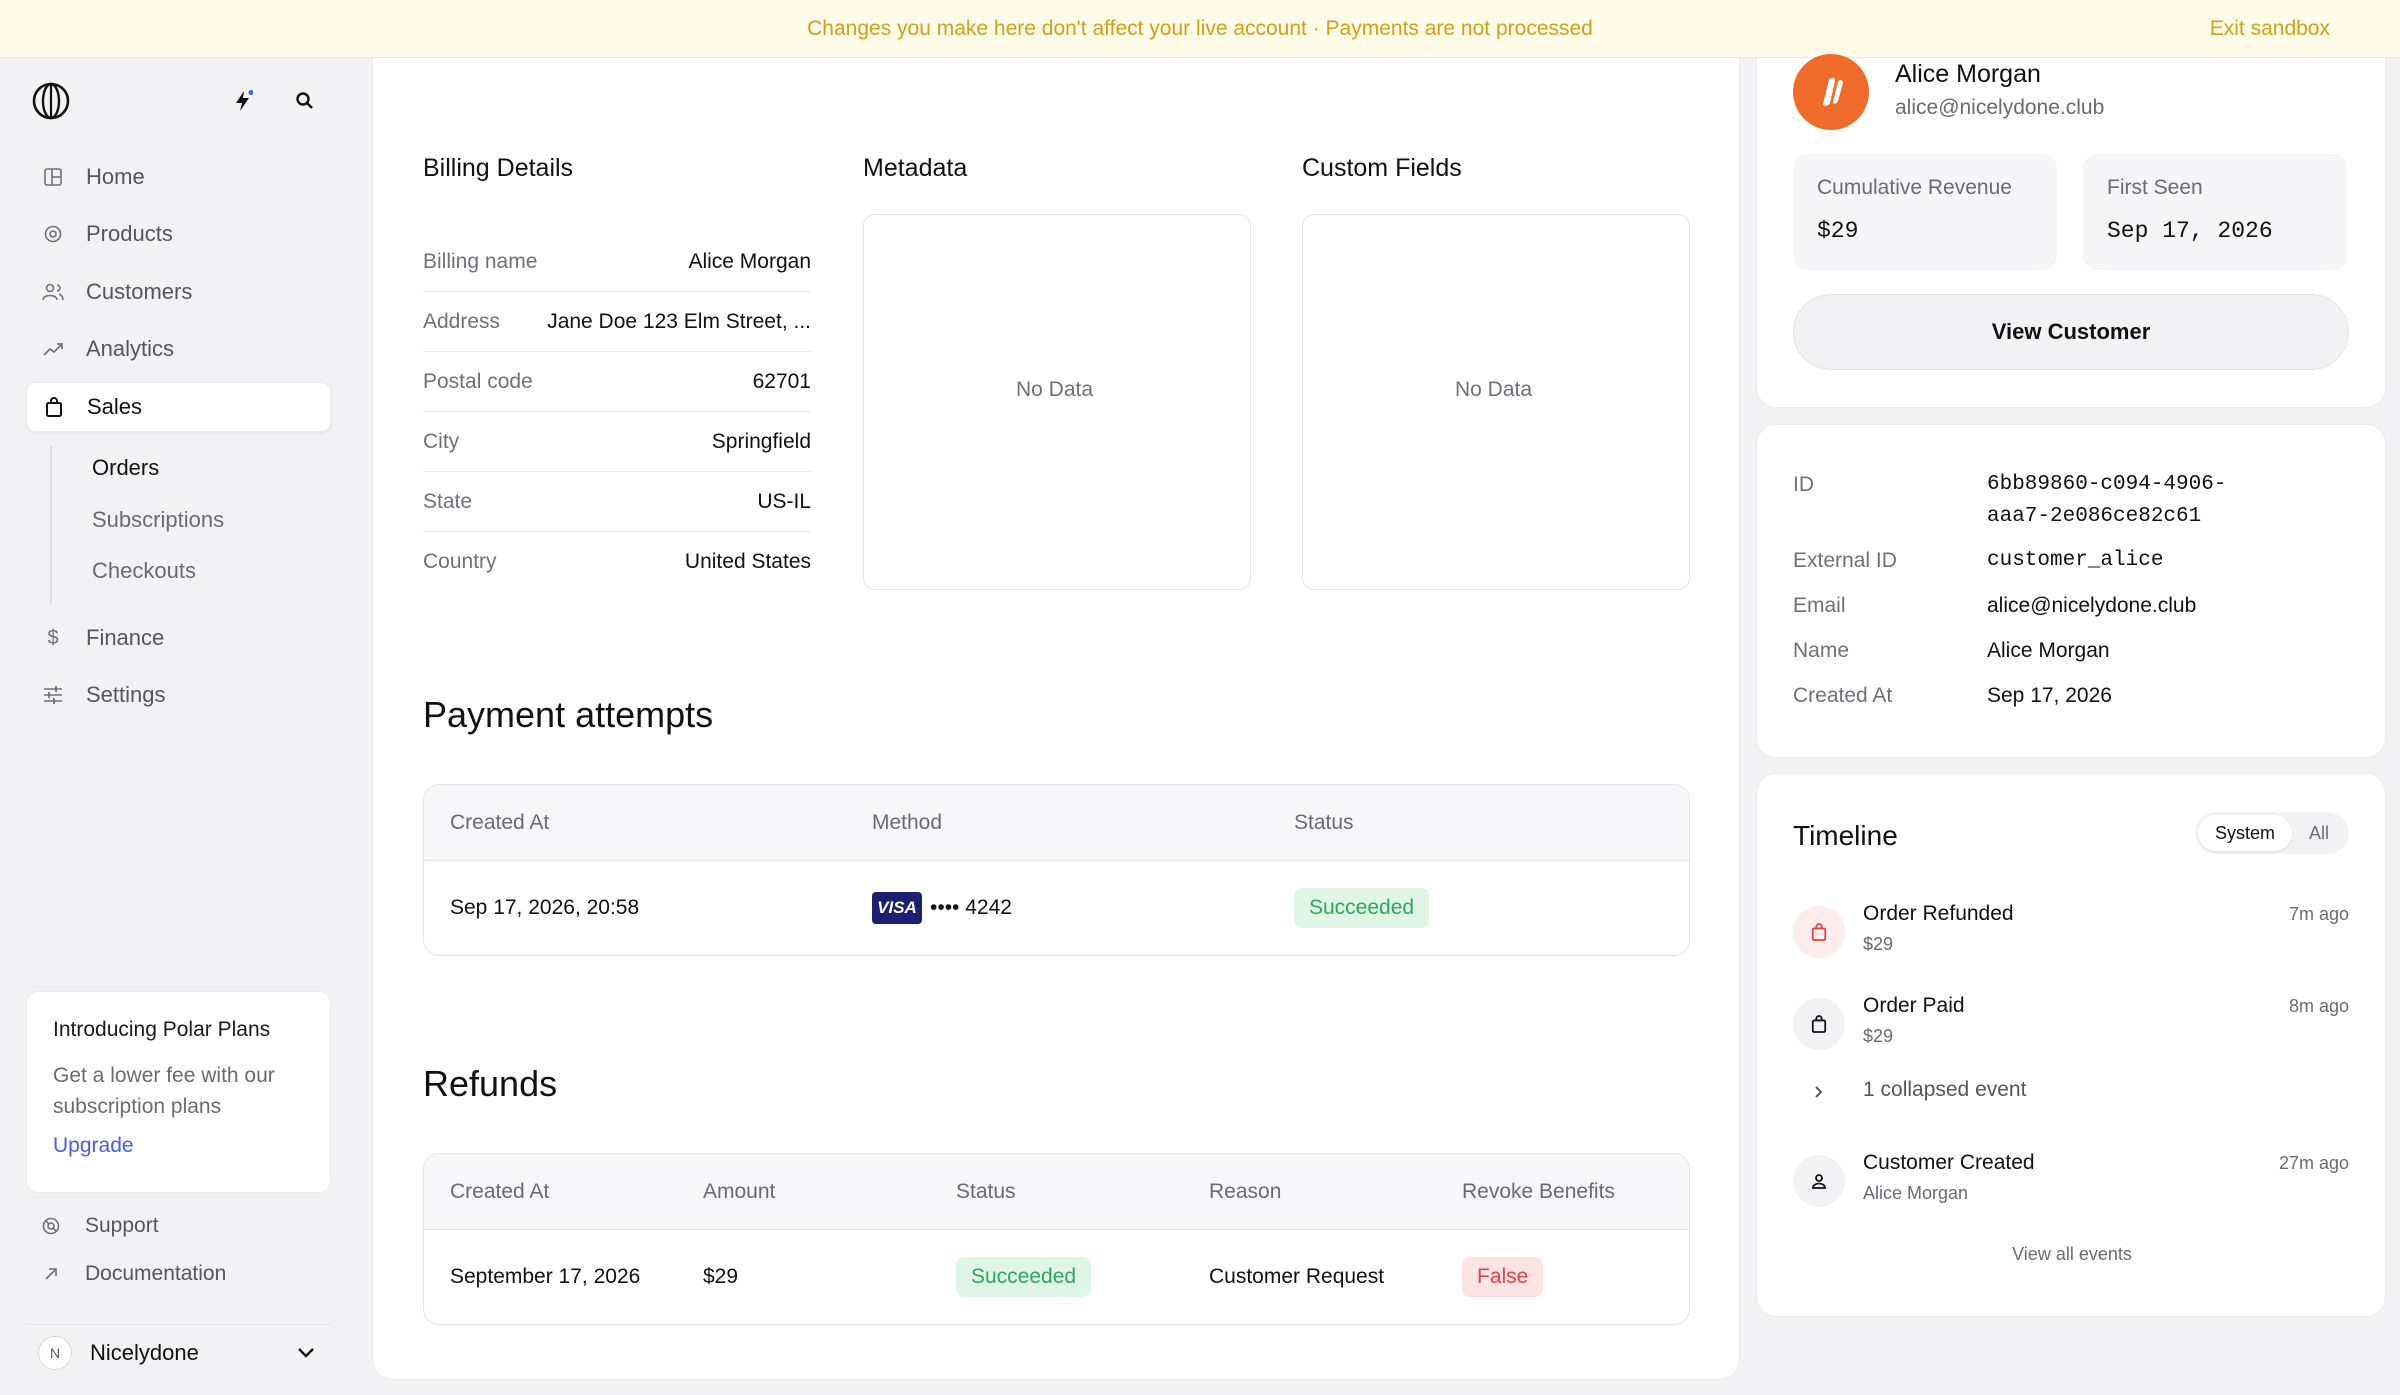 The width and height of the screenshot is (2400, 1395). What do you see at coordinates (178, 638) in the screenshot?
I see `sidebar-item-finance: $ Finance` at bounding box center [178, 638].